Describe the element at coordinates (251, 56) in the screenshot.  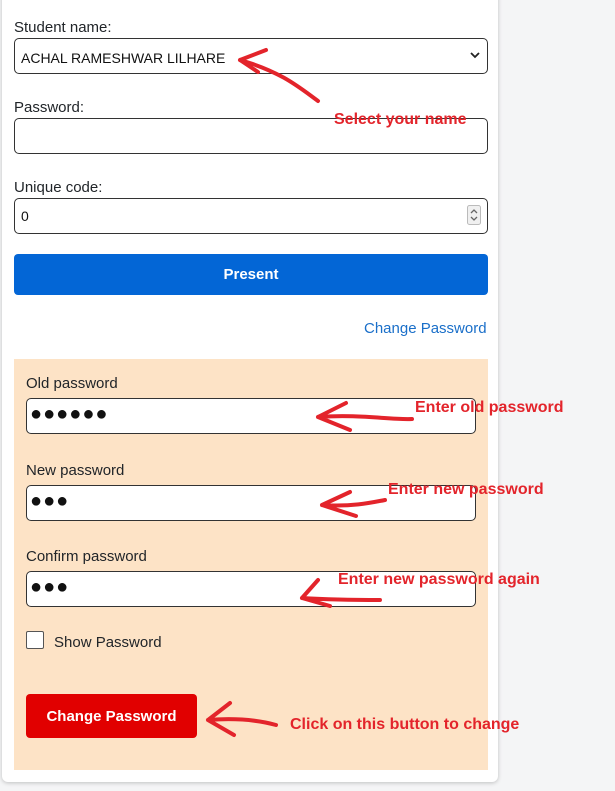
I see `student-name-select: ACHAL RAMESHWAR LILHARE` at that location.